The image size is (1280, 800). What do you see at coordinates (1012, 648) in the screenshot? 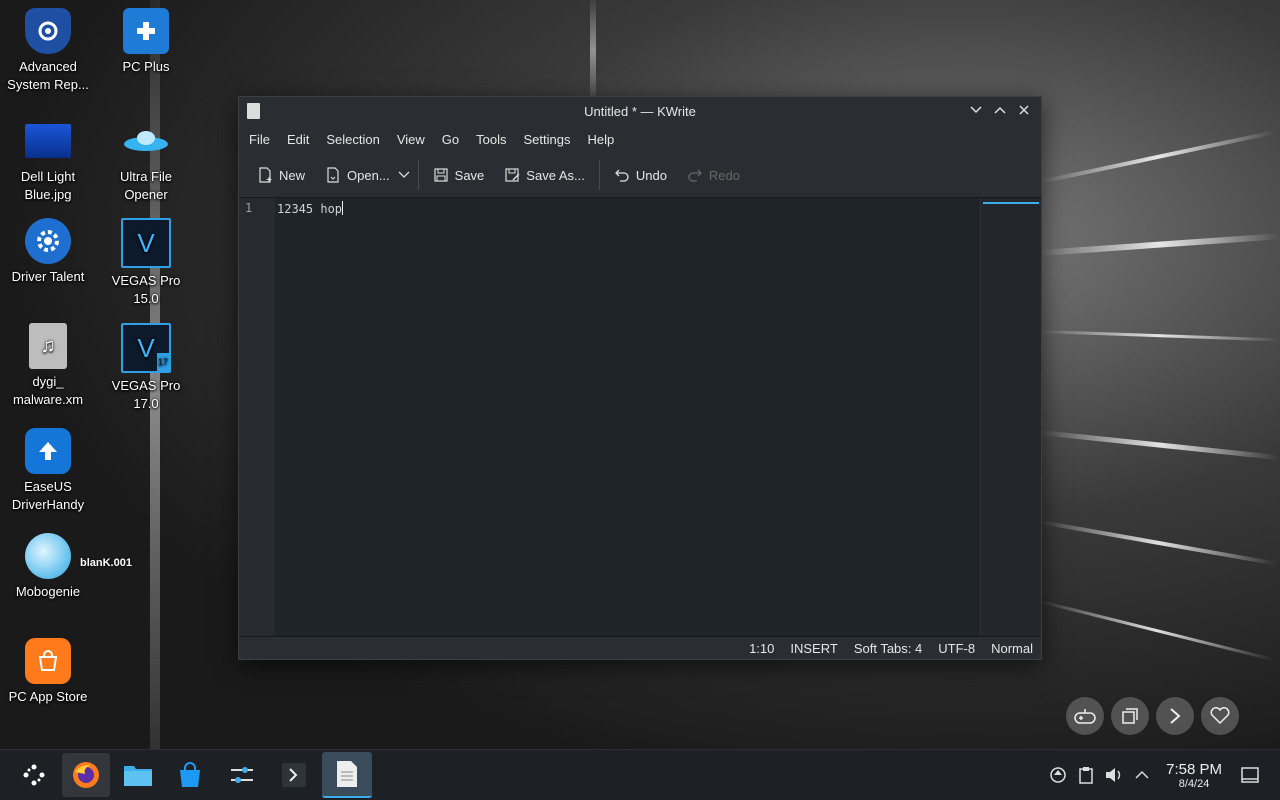
I see `syntax-mode: Normal` at bounding box center [1012, 648].